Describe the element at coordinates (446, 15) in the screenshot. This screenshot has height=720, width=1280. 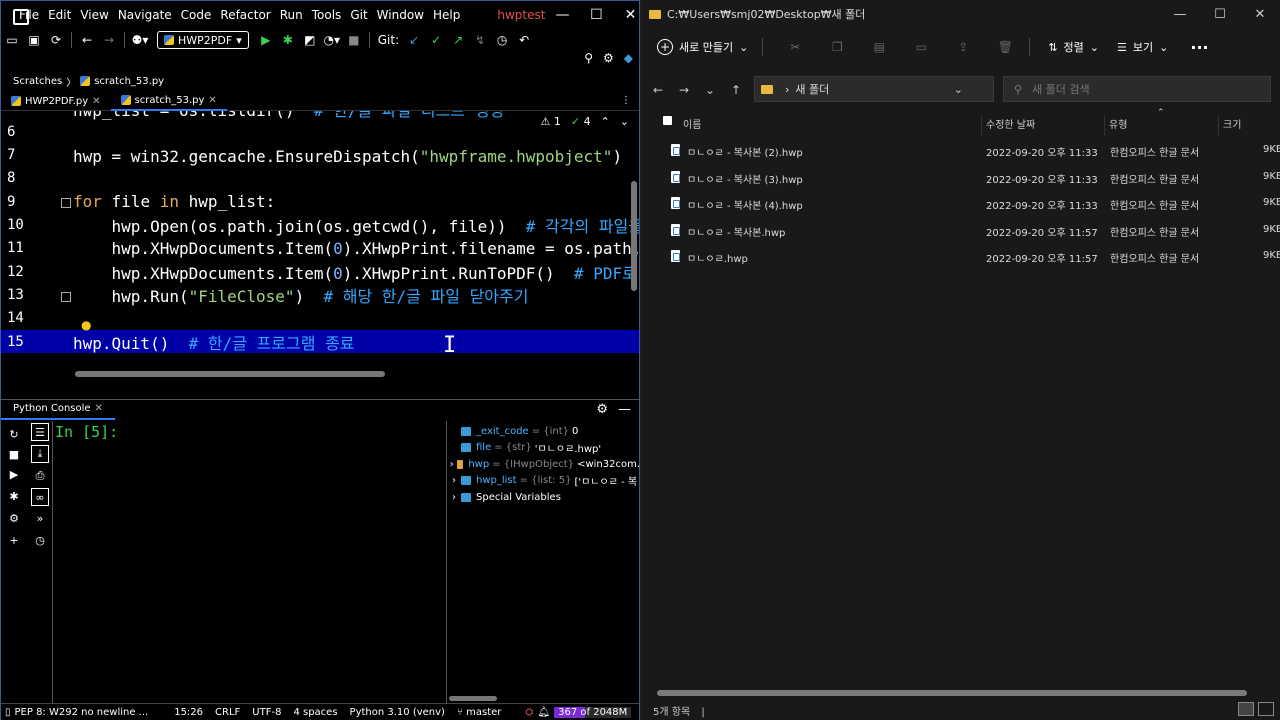
I see `menu-help: Help` at that location.